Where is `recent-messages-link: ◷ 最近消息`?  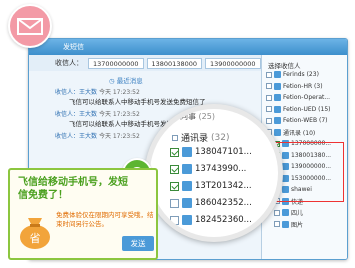 recent-messages-link: ◷ 最近消息 is located at coordinates (126, 80).